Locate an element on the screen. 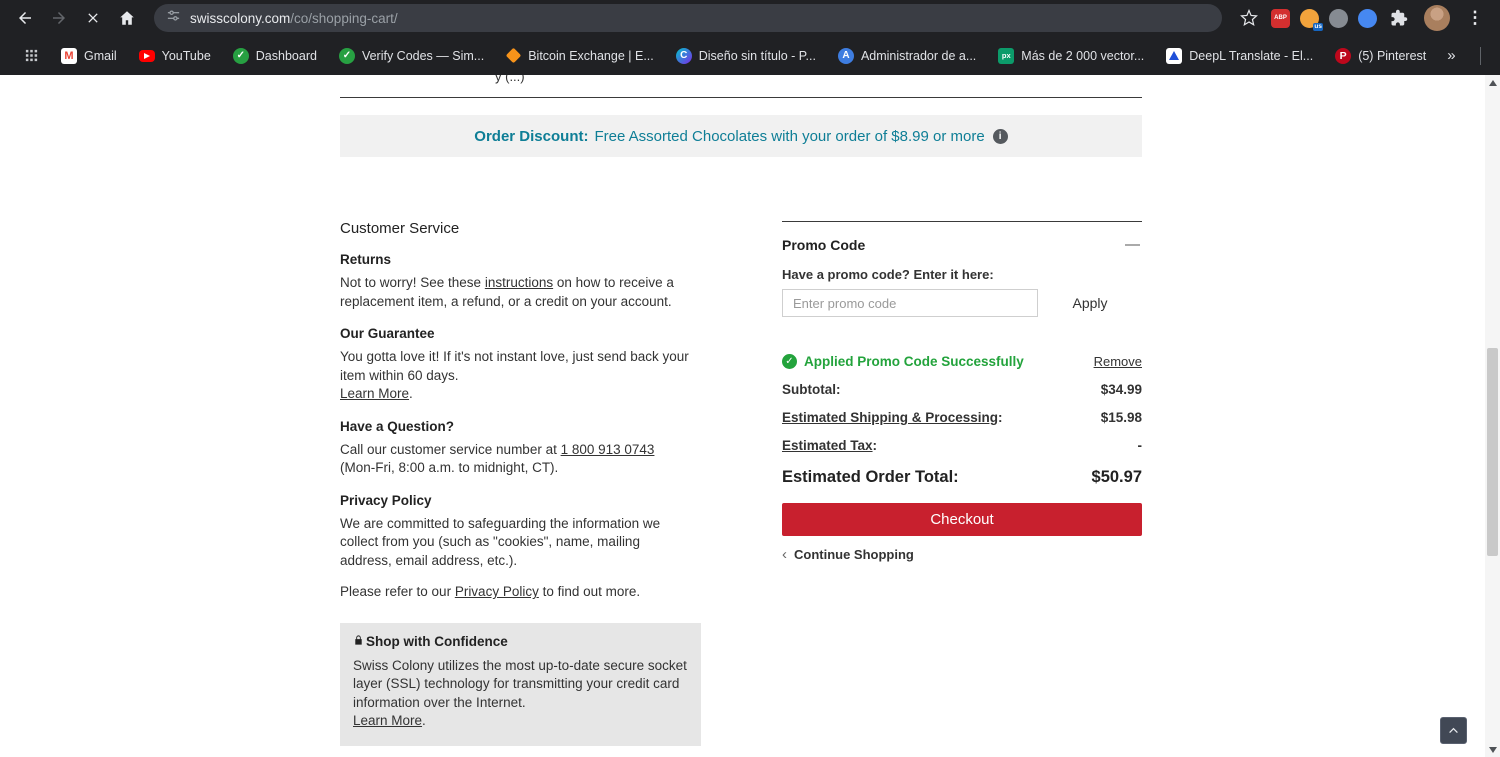 The width and height of the screenshot is (1500, 757). url-text: swisscolony.com/co/shopping-cart/ is located at coordinates (294, 18).